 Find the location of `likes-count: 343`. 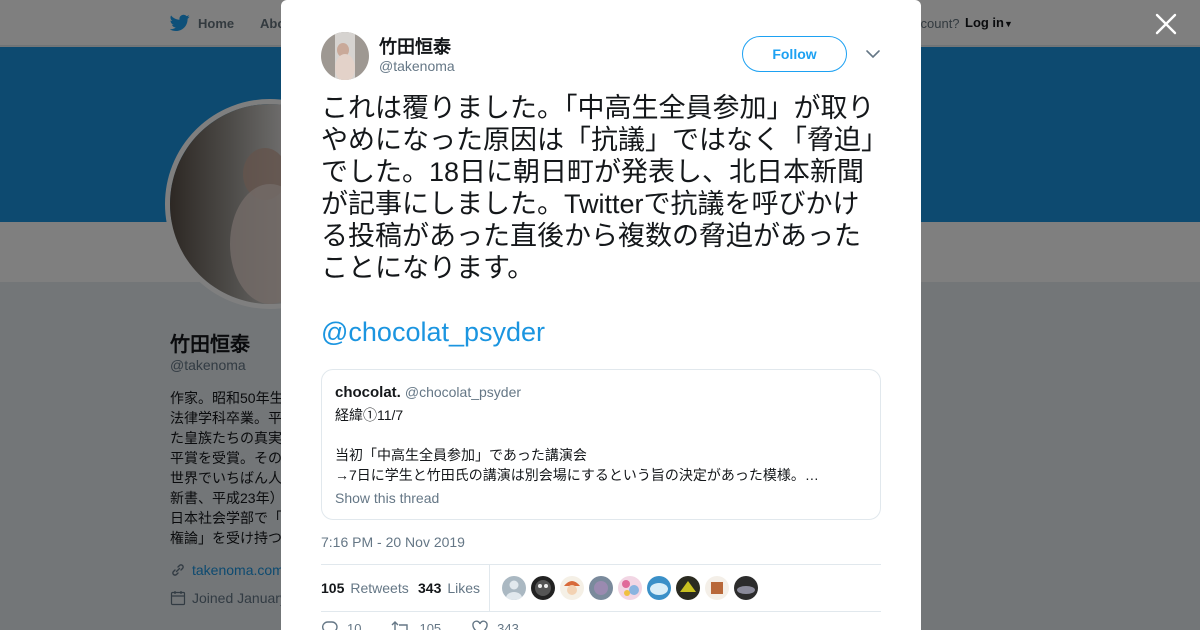

likes-count: 343 is located at coordinates (430, 588).